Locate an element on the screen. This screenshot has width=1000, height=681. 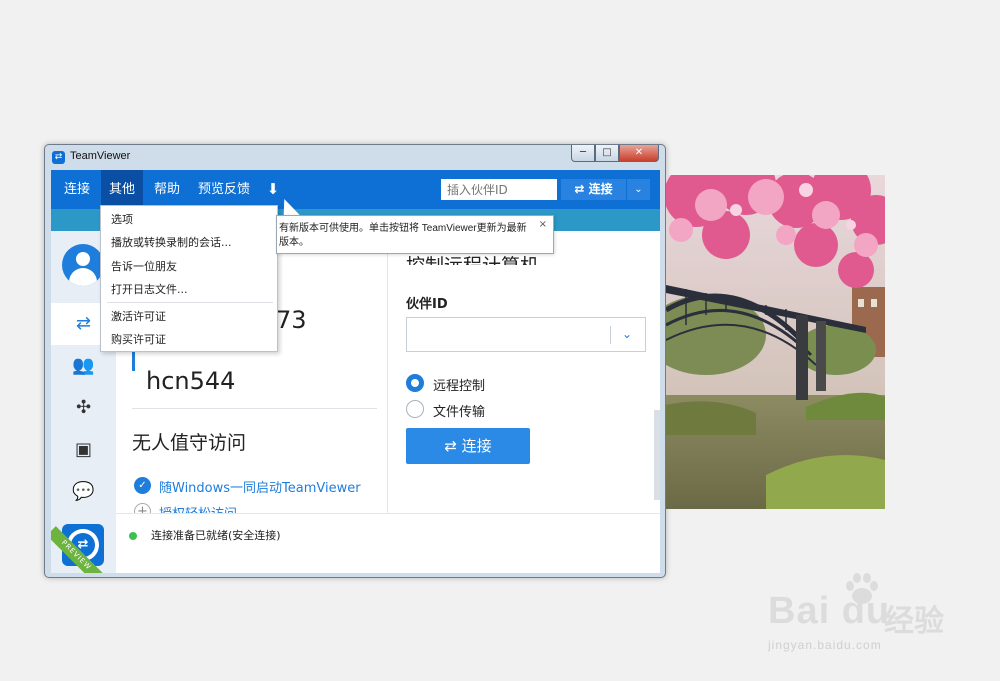
partner-id-label: 伙伴ID is located at coordinates (427, 304).